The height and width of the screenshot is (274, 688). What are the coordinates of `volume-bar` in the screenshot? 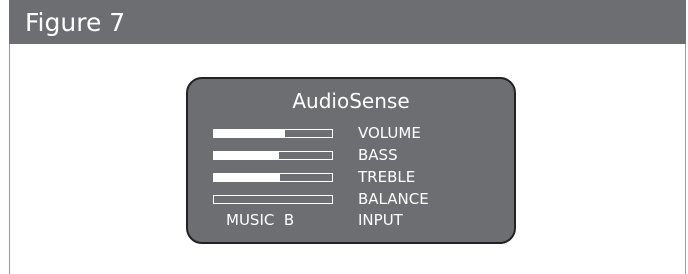 It's located at (273, 133).